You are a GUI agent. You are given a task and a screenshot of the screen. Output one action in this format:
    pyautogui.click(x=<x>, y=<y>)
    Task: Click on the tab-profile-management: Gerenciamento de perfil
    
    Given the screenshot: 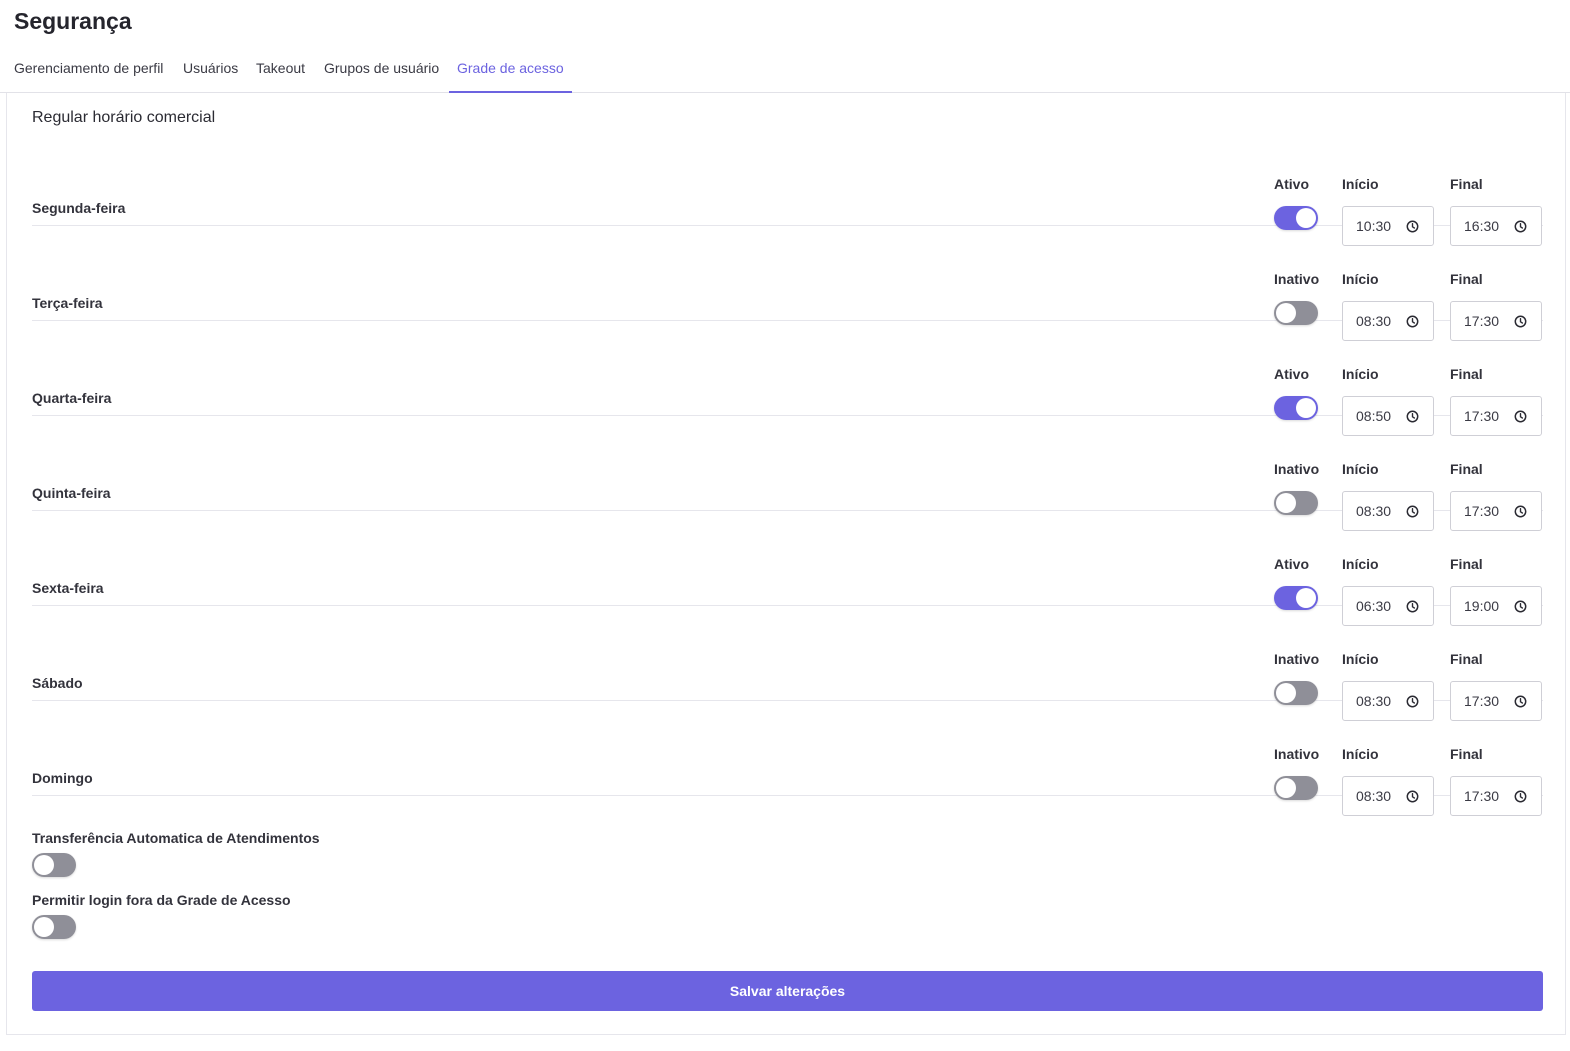 What is the action you would take?
    pyautogui.click(x=88, y=75)
    